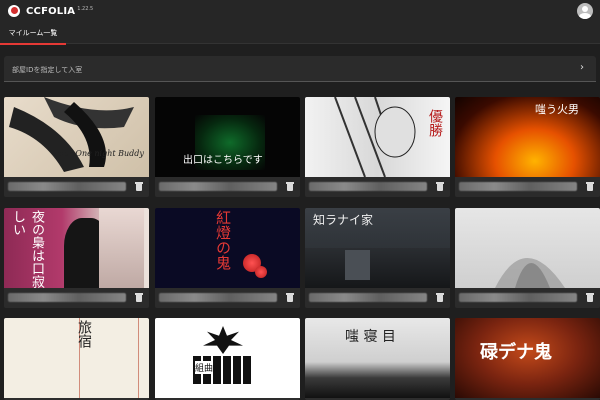 The height and width of the screenshot is (400, 600). I want to click on room-thumbnail: 優勝, so click(377, 137).